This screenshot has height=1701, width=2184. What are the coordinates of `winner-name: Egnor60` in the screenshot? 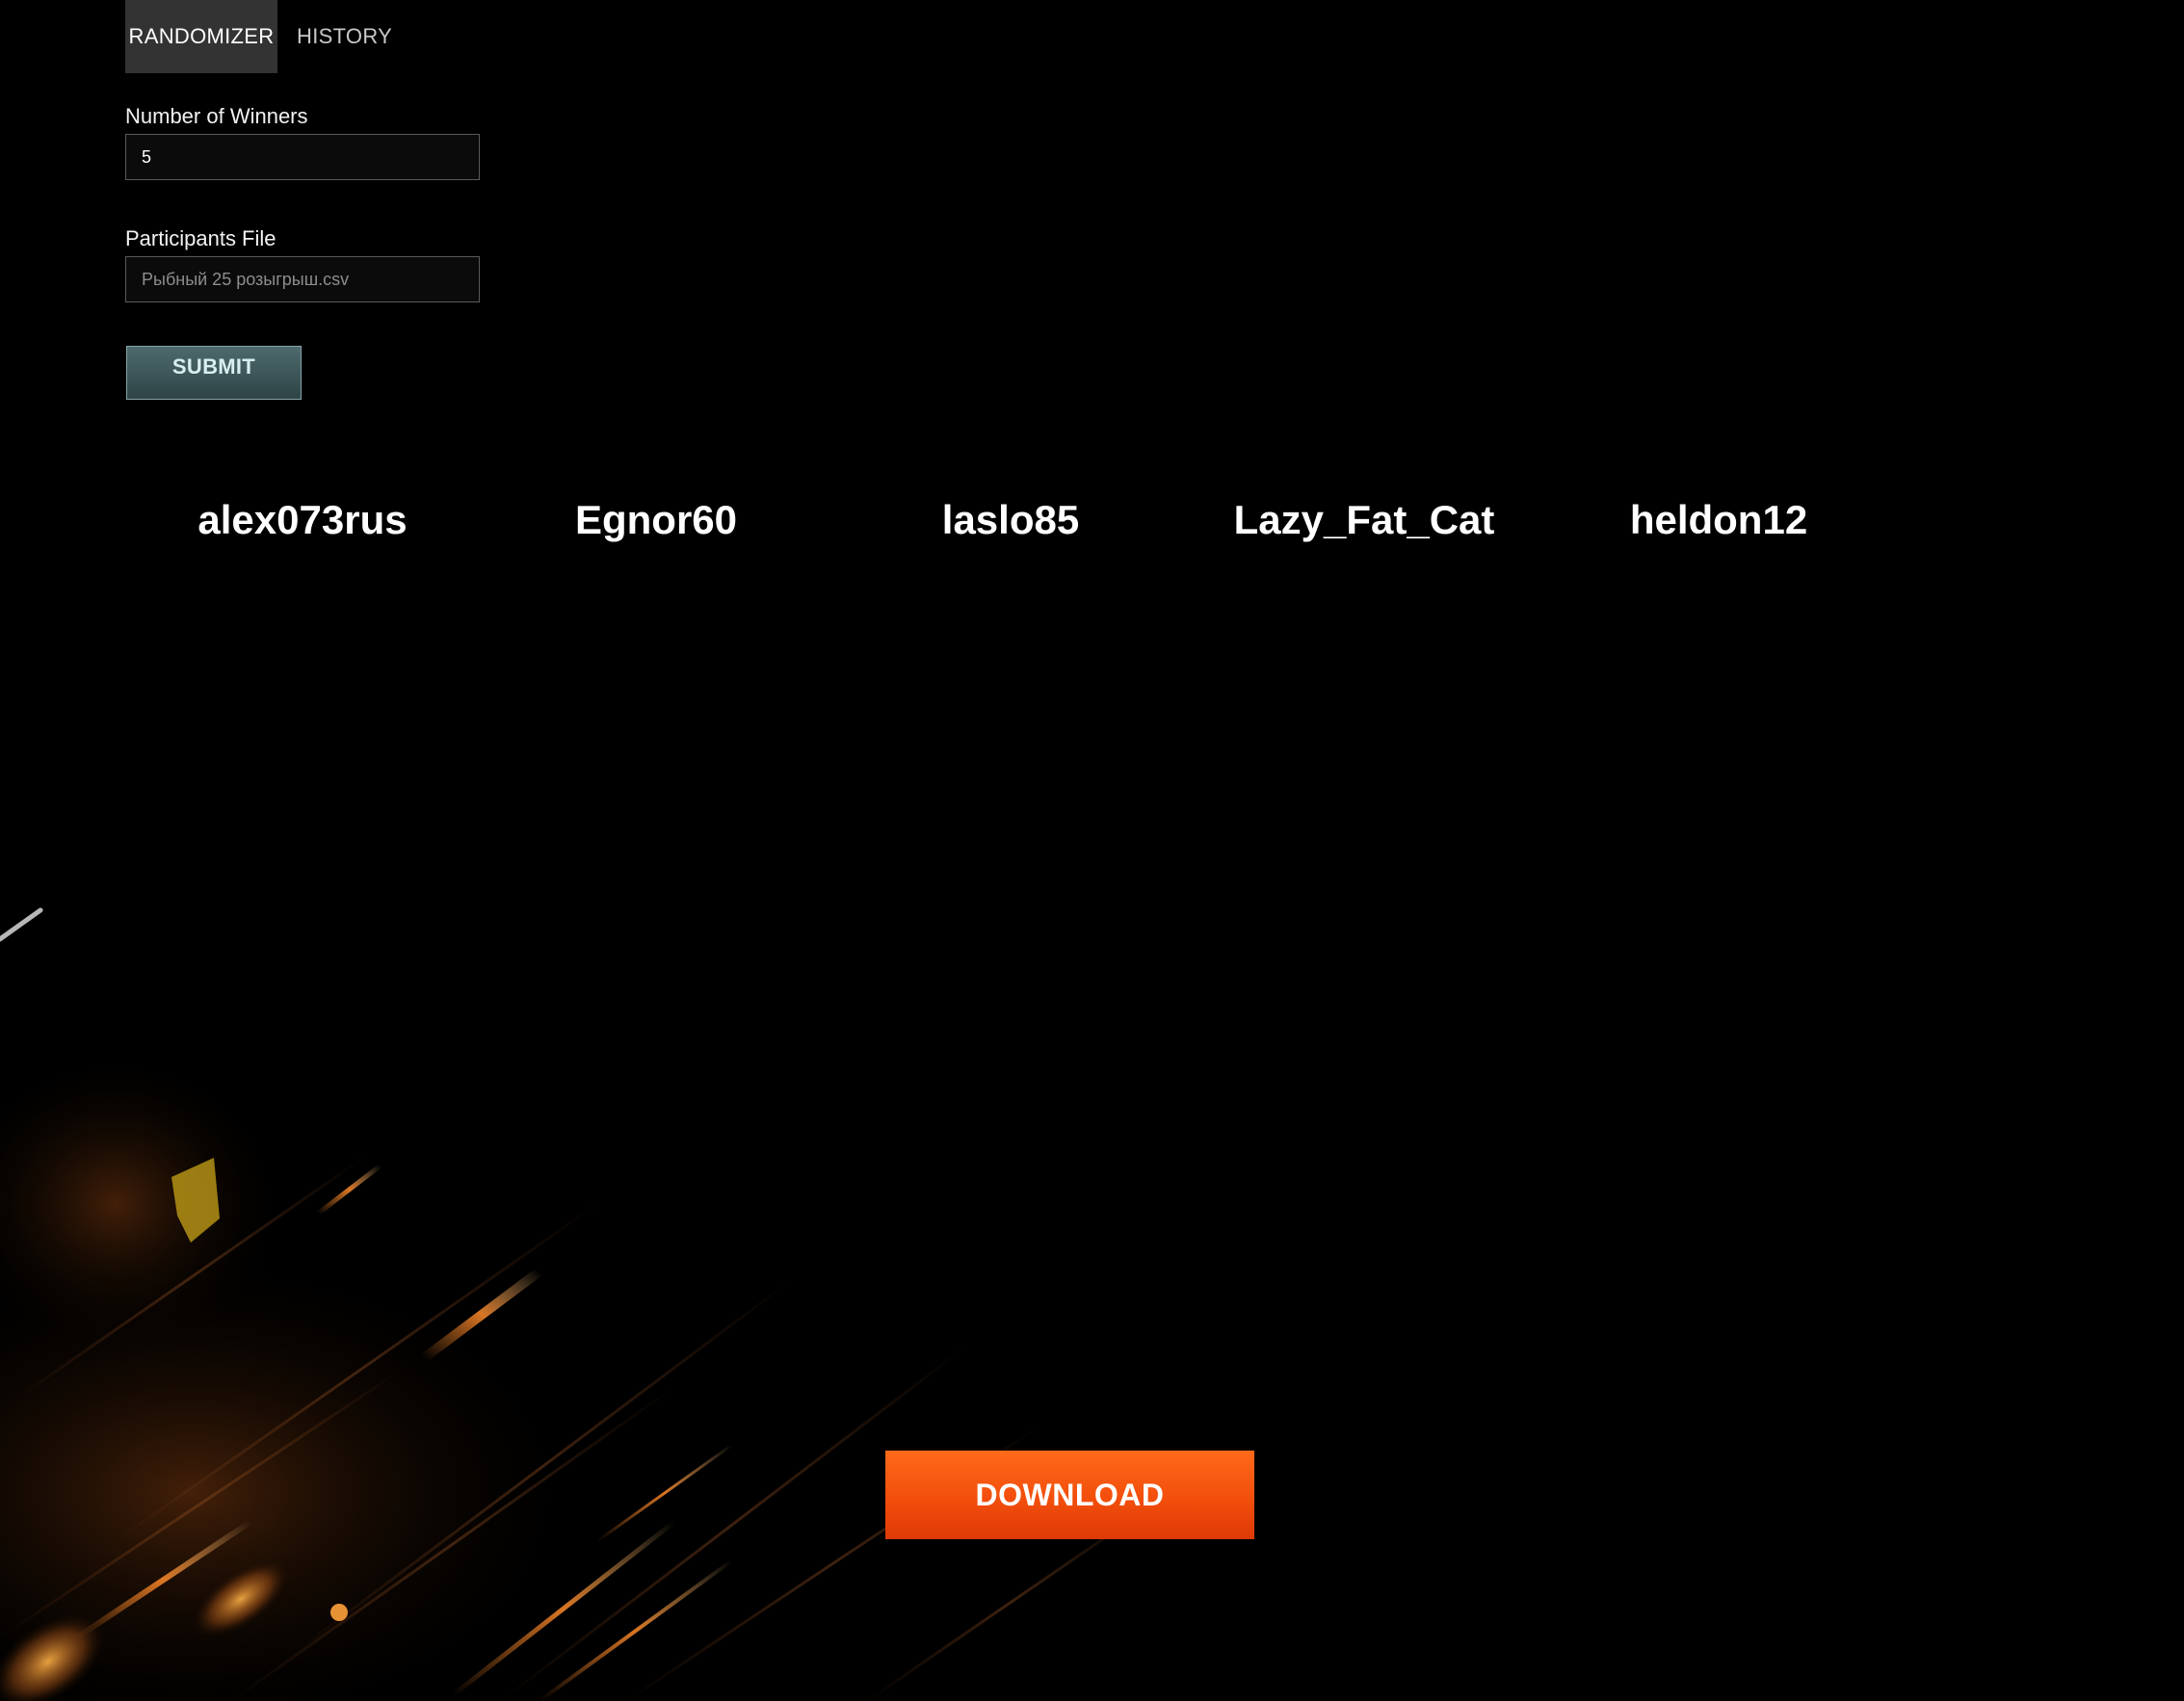 It's located at (656, 519).